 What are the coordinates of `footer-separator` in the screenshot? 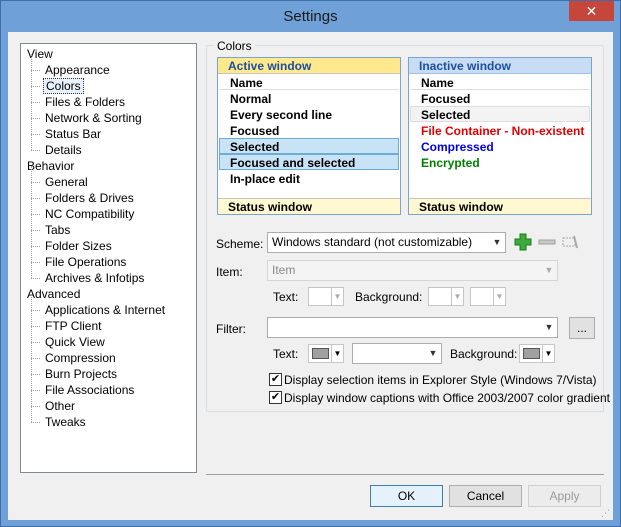 It's located at (405, 474).